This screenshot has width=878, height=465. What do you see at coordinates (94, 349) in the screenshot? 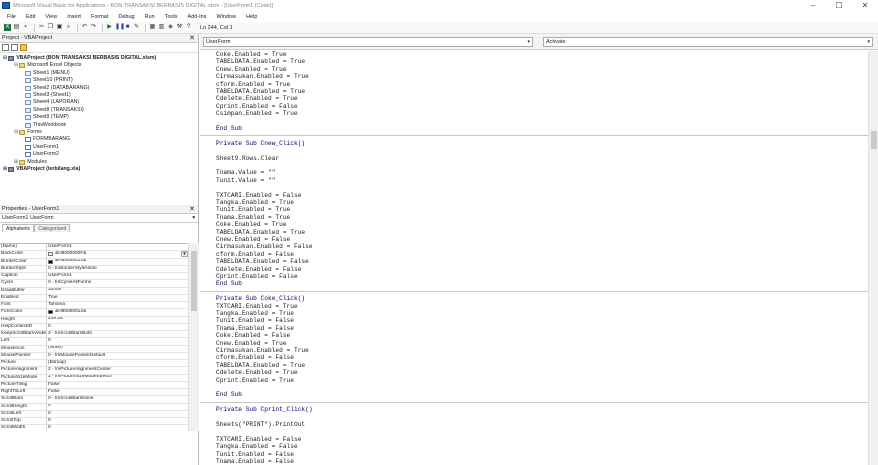
I see `property-row: MouseIcon (None)` at bounding box center [94, 349].